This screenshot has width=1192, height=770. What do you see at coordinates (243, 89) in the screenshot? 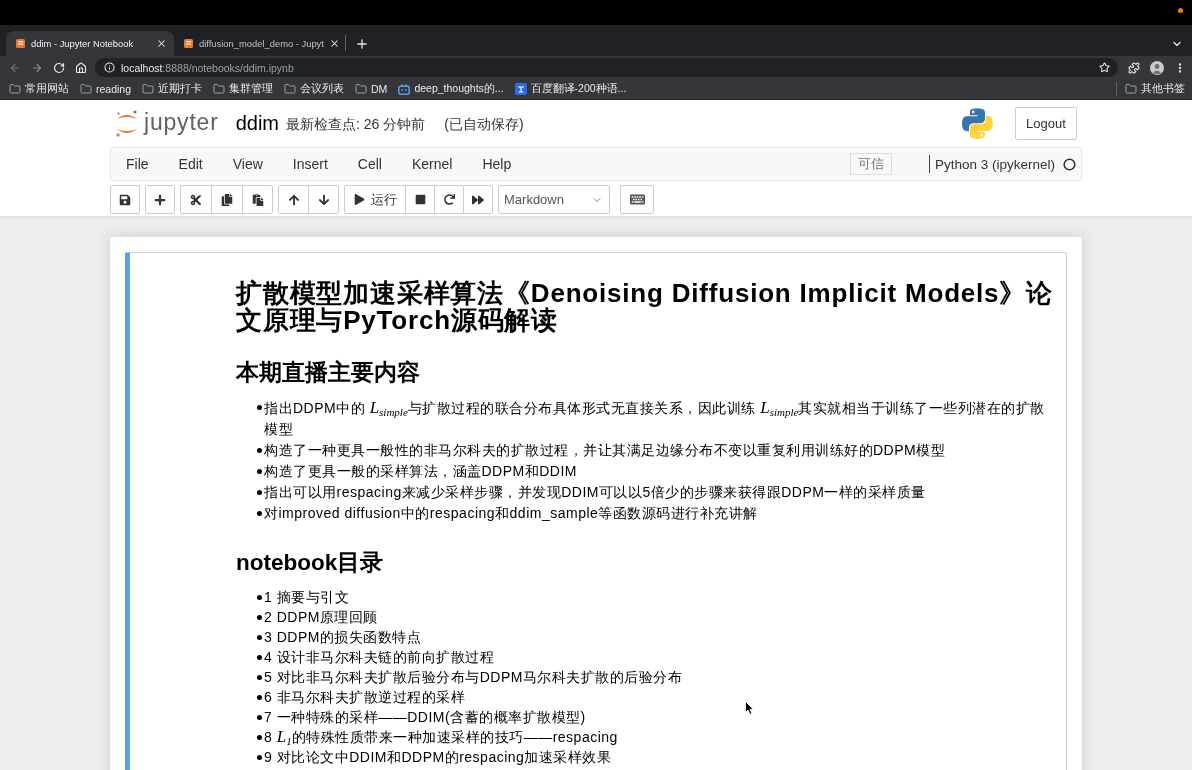
I see `bookmark-item: 集群管理` at bounding box center [243, 89].